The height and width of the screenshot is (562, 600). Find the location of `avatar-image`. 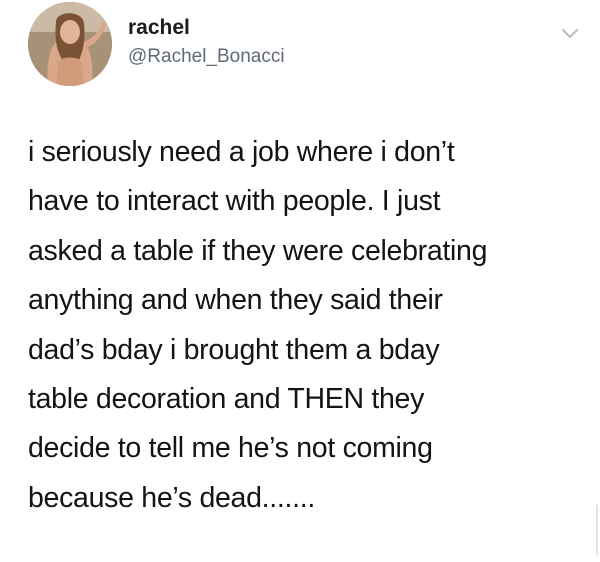

avatar-image is located at coordinates (70, 44).